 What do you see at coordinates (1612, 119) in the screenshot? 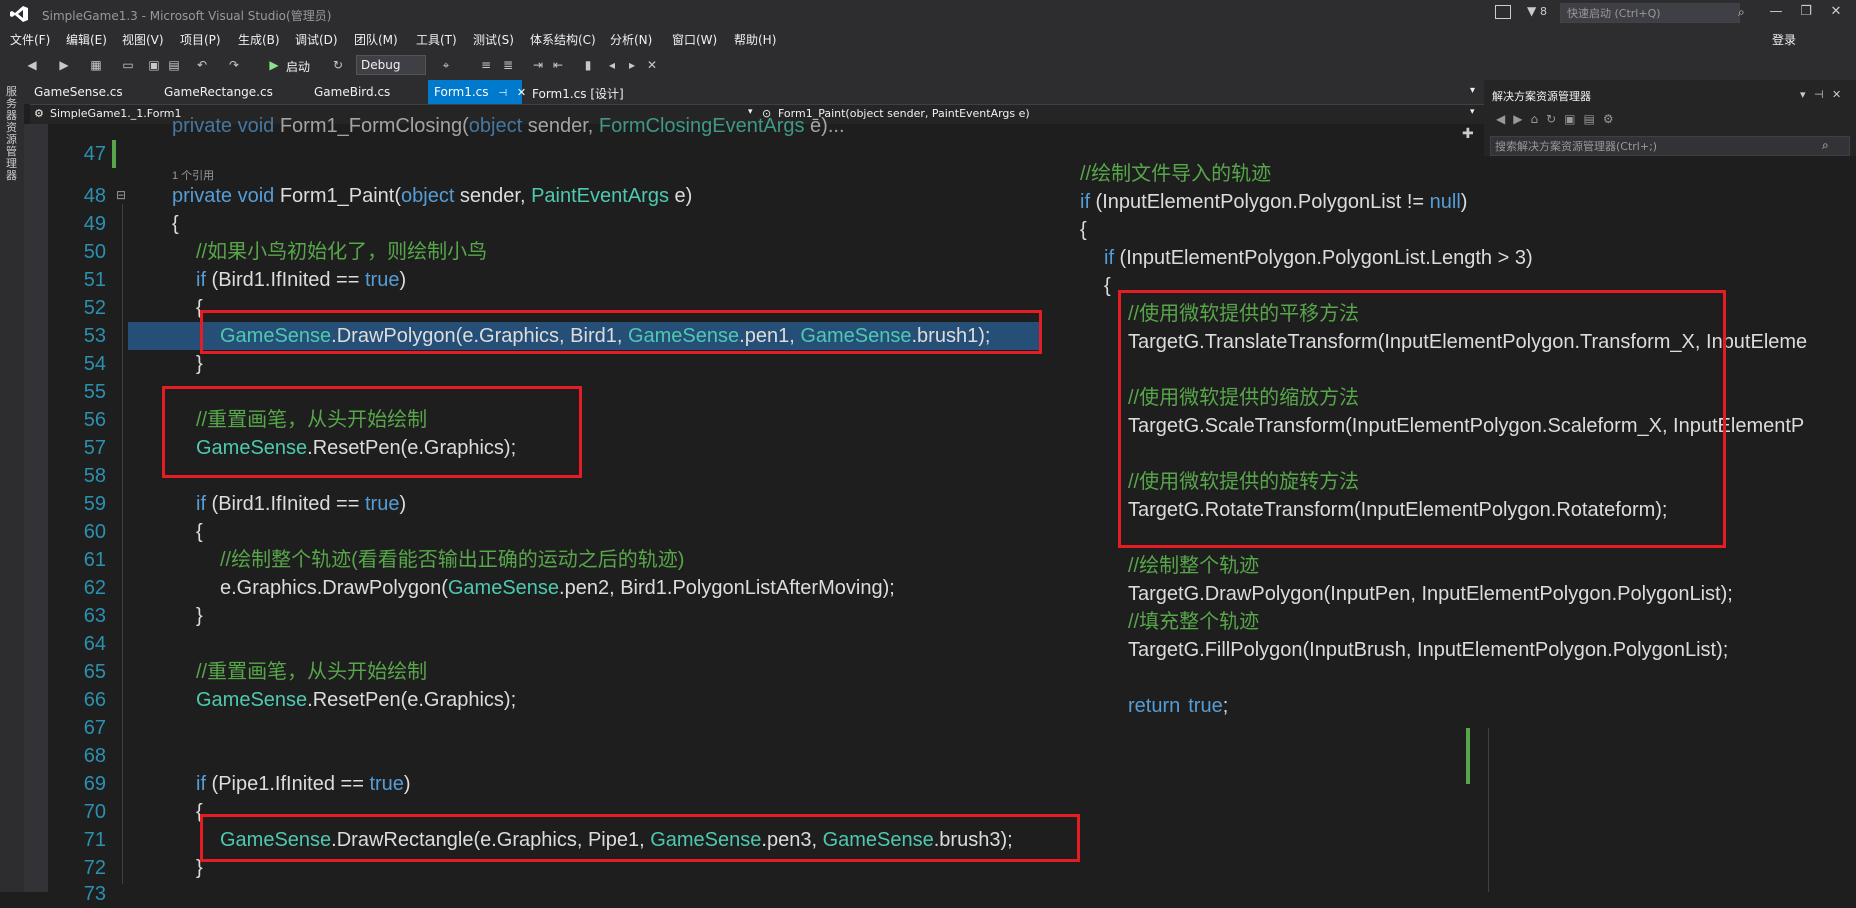
I see `properties-icon: ⚙` at bounding box center [1612, 119].